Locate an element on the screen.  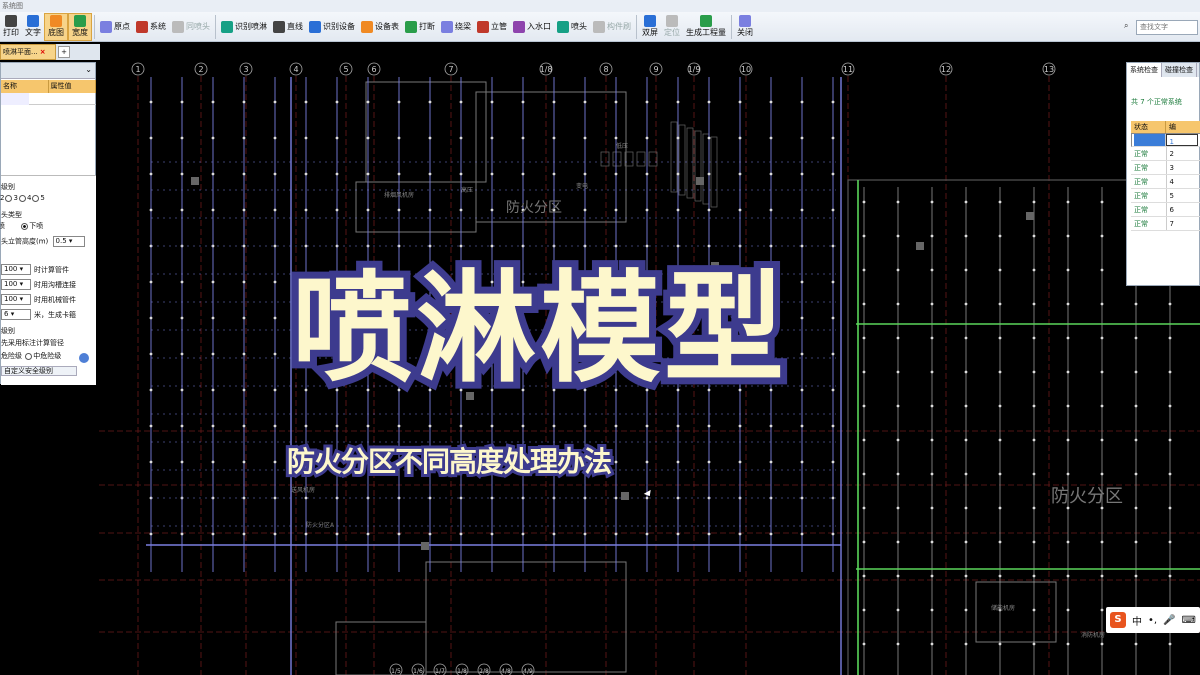
toolbar-button-5: 系统 is located at coordinates (151, 27).